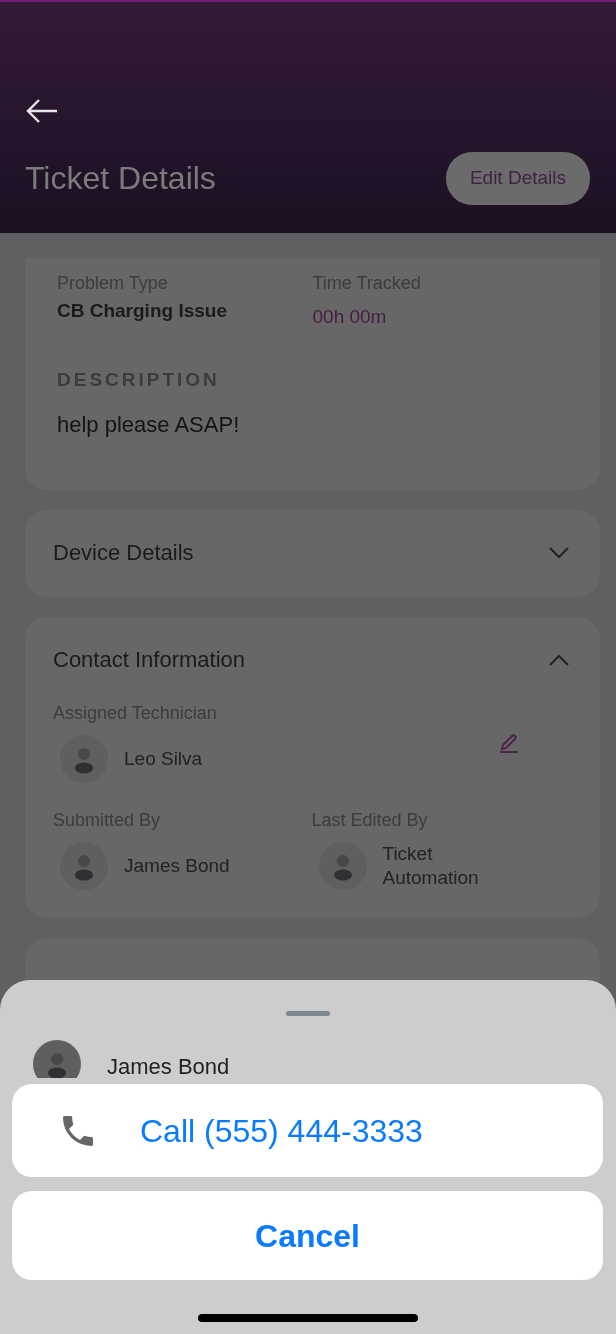 The width and height of the screenshot is (616, 1334). Describe the element at coordinates (149, 659) in the screenshot. I see `section-title: Contact Information` at that location.